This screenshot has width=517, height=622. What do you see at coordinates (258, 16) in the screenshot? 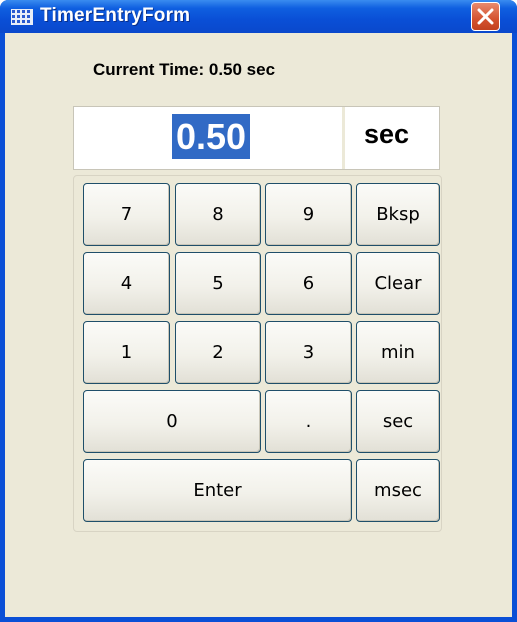
I see `title-bar: TimerEntryForm` at bounding box center [258, 16].